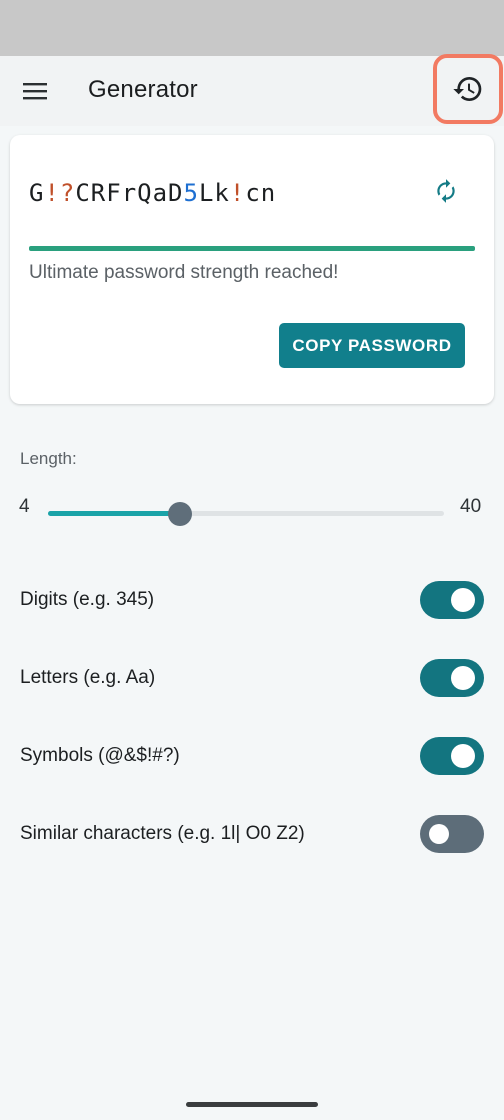 The image size is (504, 1120). Describe the element at coordinates (261, 193) in the screenshot. I see `password-segment: cn` at that location.